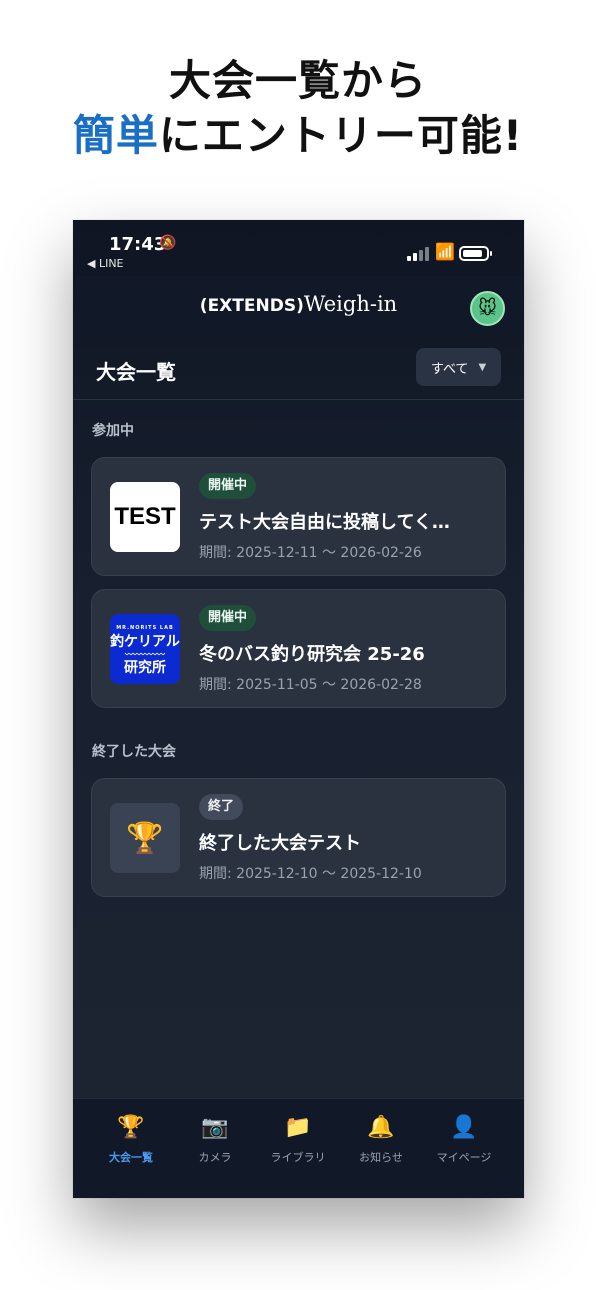 The image size is (596, 1290). Describe the element at coordinates (350, 304) in the screenshot. I see `brand-main: Weigh-in` at that location.